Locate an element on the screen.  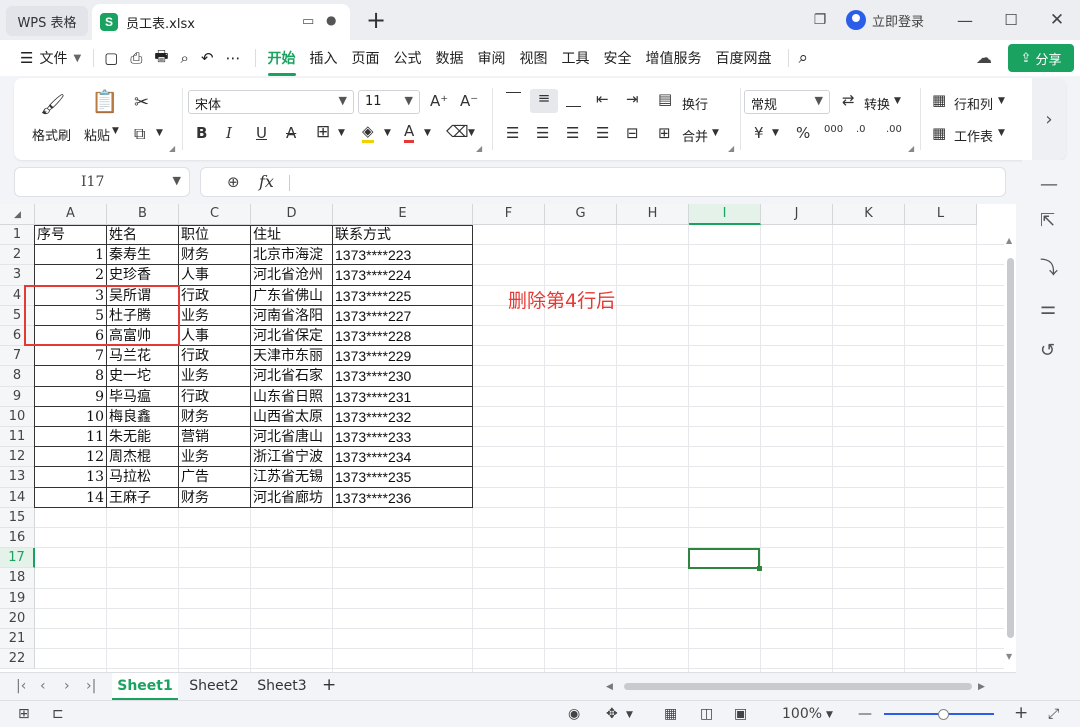
cell-e9: 1373****231 is located at coordinates (403, 397).